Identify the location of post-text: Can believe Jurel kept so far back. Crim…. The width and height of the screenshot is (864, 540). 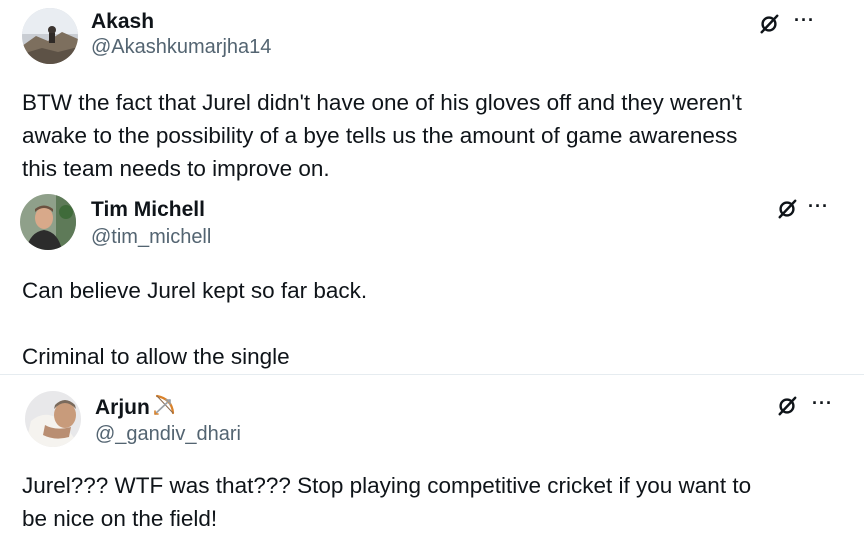
(195, 323).